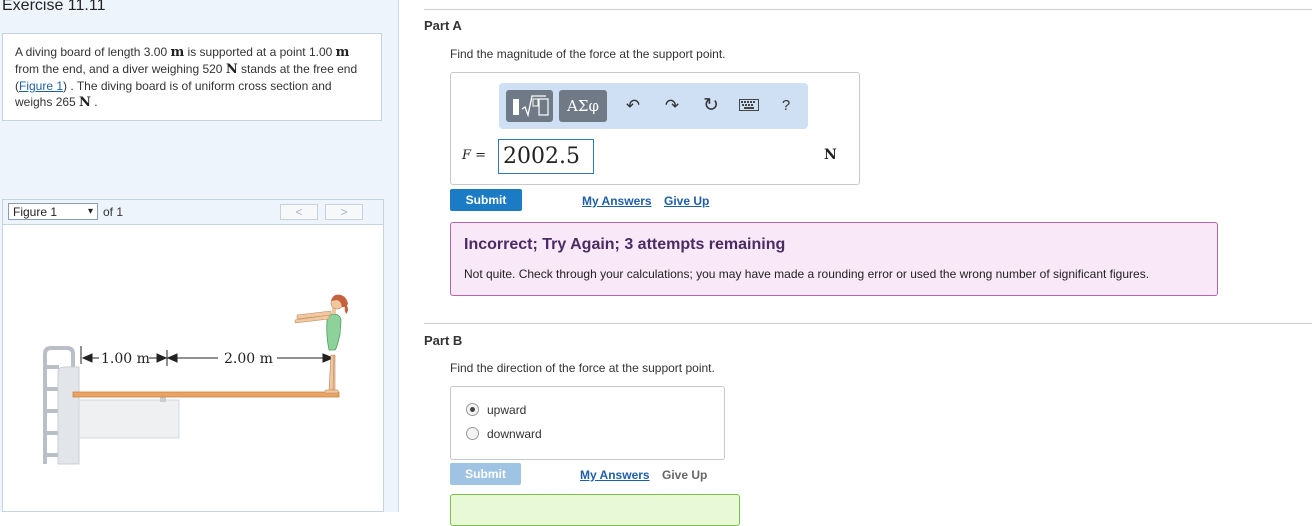 This screenshot has width=1312, height=526. I want to click on undo-icon: ↶, so click(633, 106).